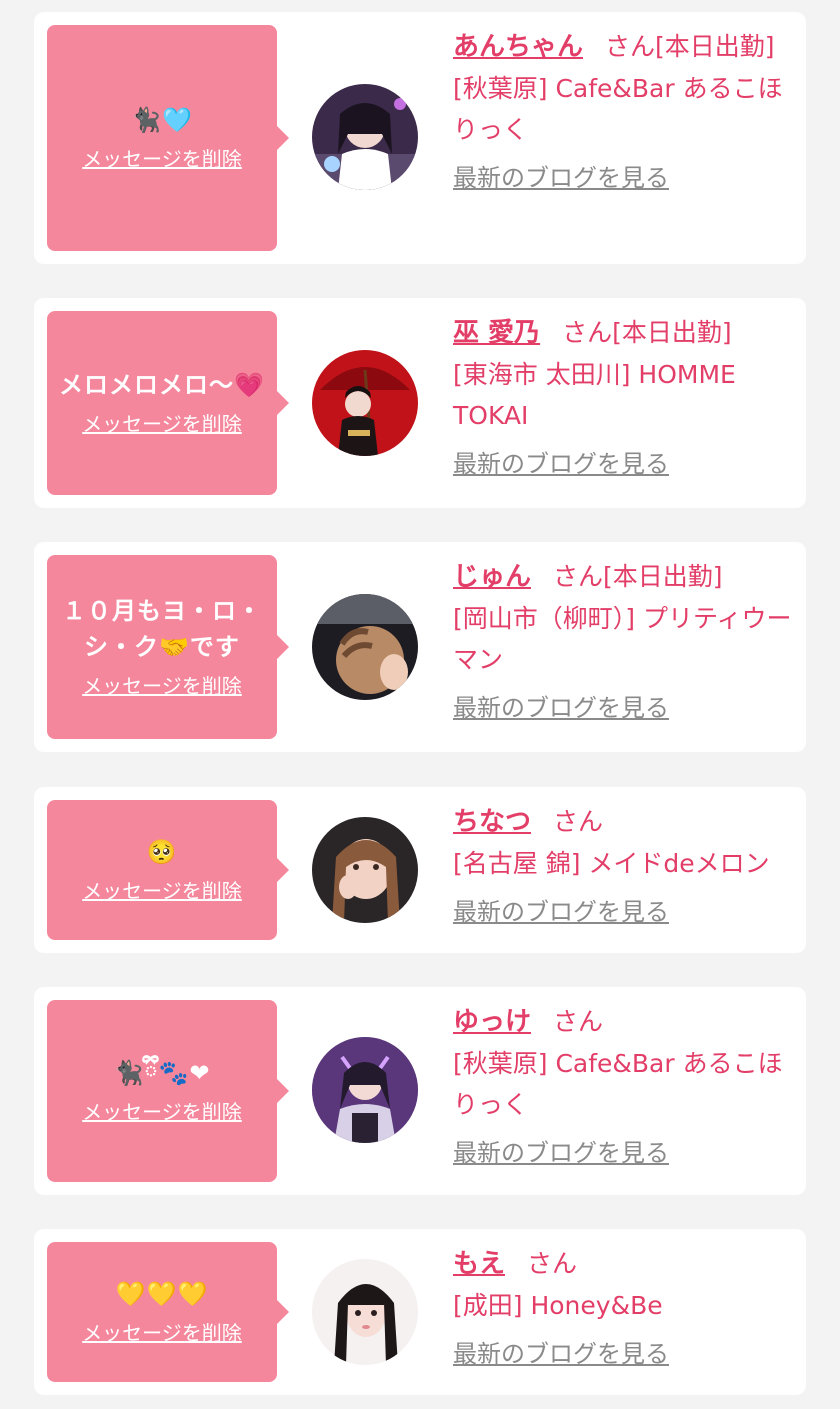 The width and height of the screenshot is (840, 1409). I want to click on profile-name-link: ゆっけ, so click(492, 1022).